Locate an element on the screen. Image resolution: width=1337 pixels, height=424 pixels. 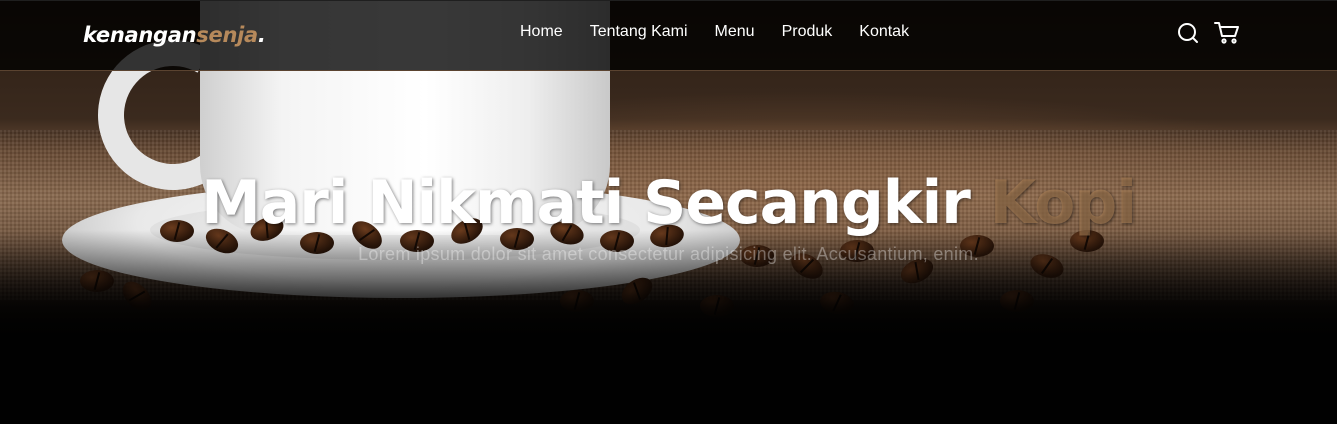
nav-link-menu: Menu is located at coordinates (735, 32).